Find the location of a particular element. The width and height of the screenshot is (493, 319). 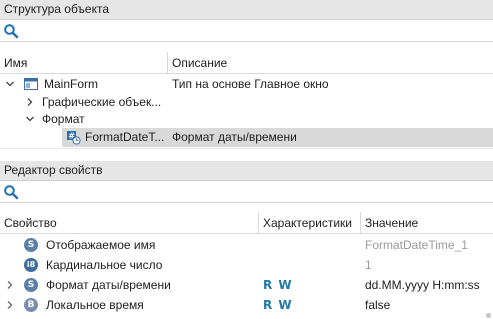

structure-panel-title: Структура объекта is located at coordinates (246, 10).